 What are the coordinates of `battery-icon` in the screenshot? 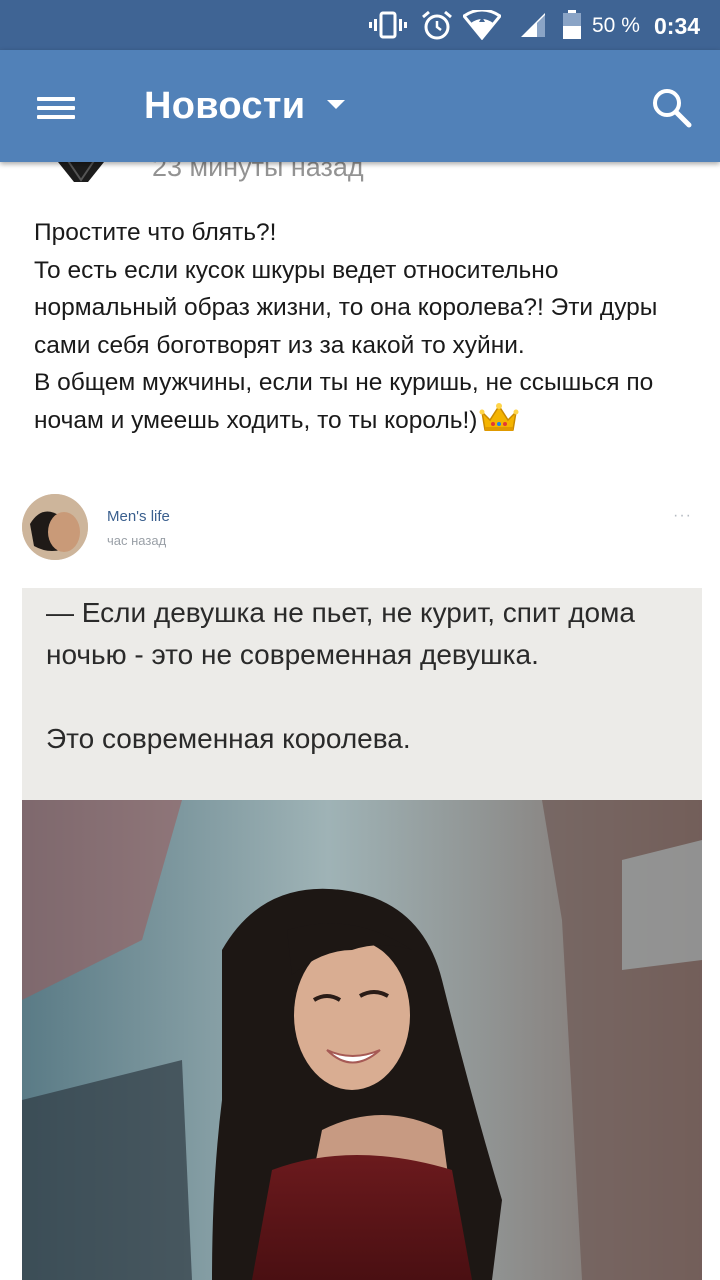 It's located at (572, 25).